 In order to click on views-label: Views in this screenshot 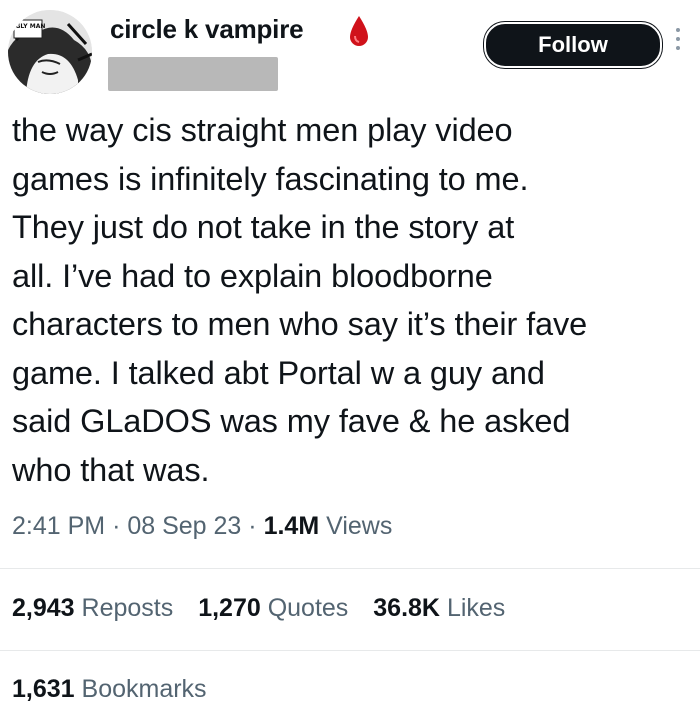, I will do `click(359, 526)`.